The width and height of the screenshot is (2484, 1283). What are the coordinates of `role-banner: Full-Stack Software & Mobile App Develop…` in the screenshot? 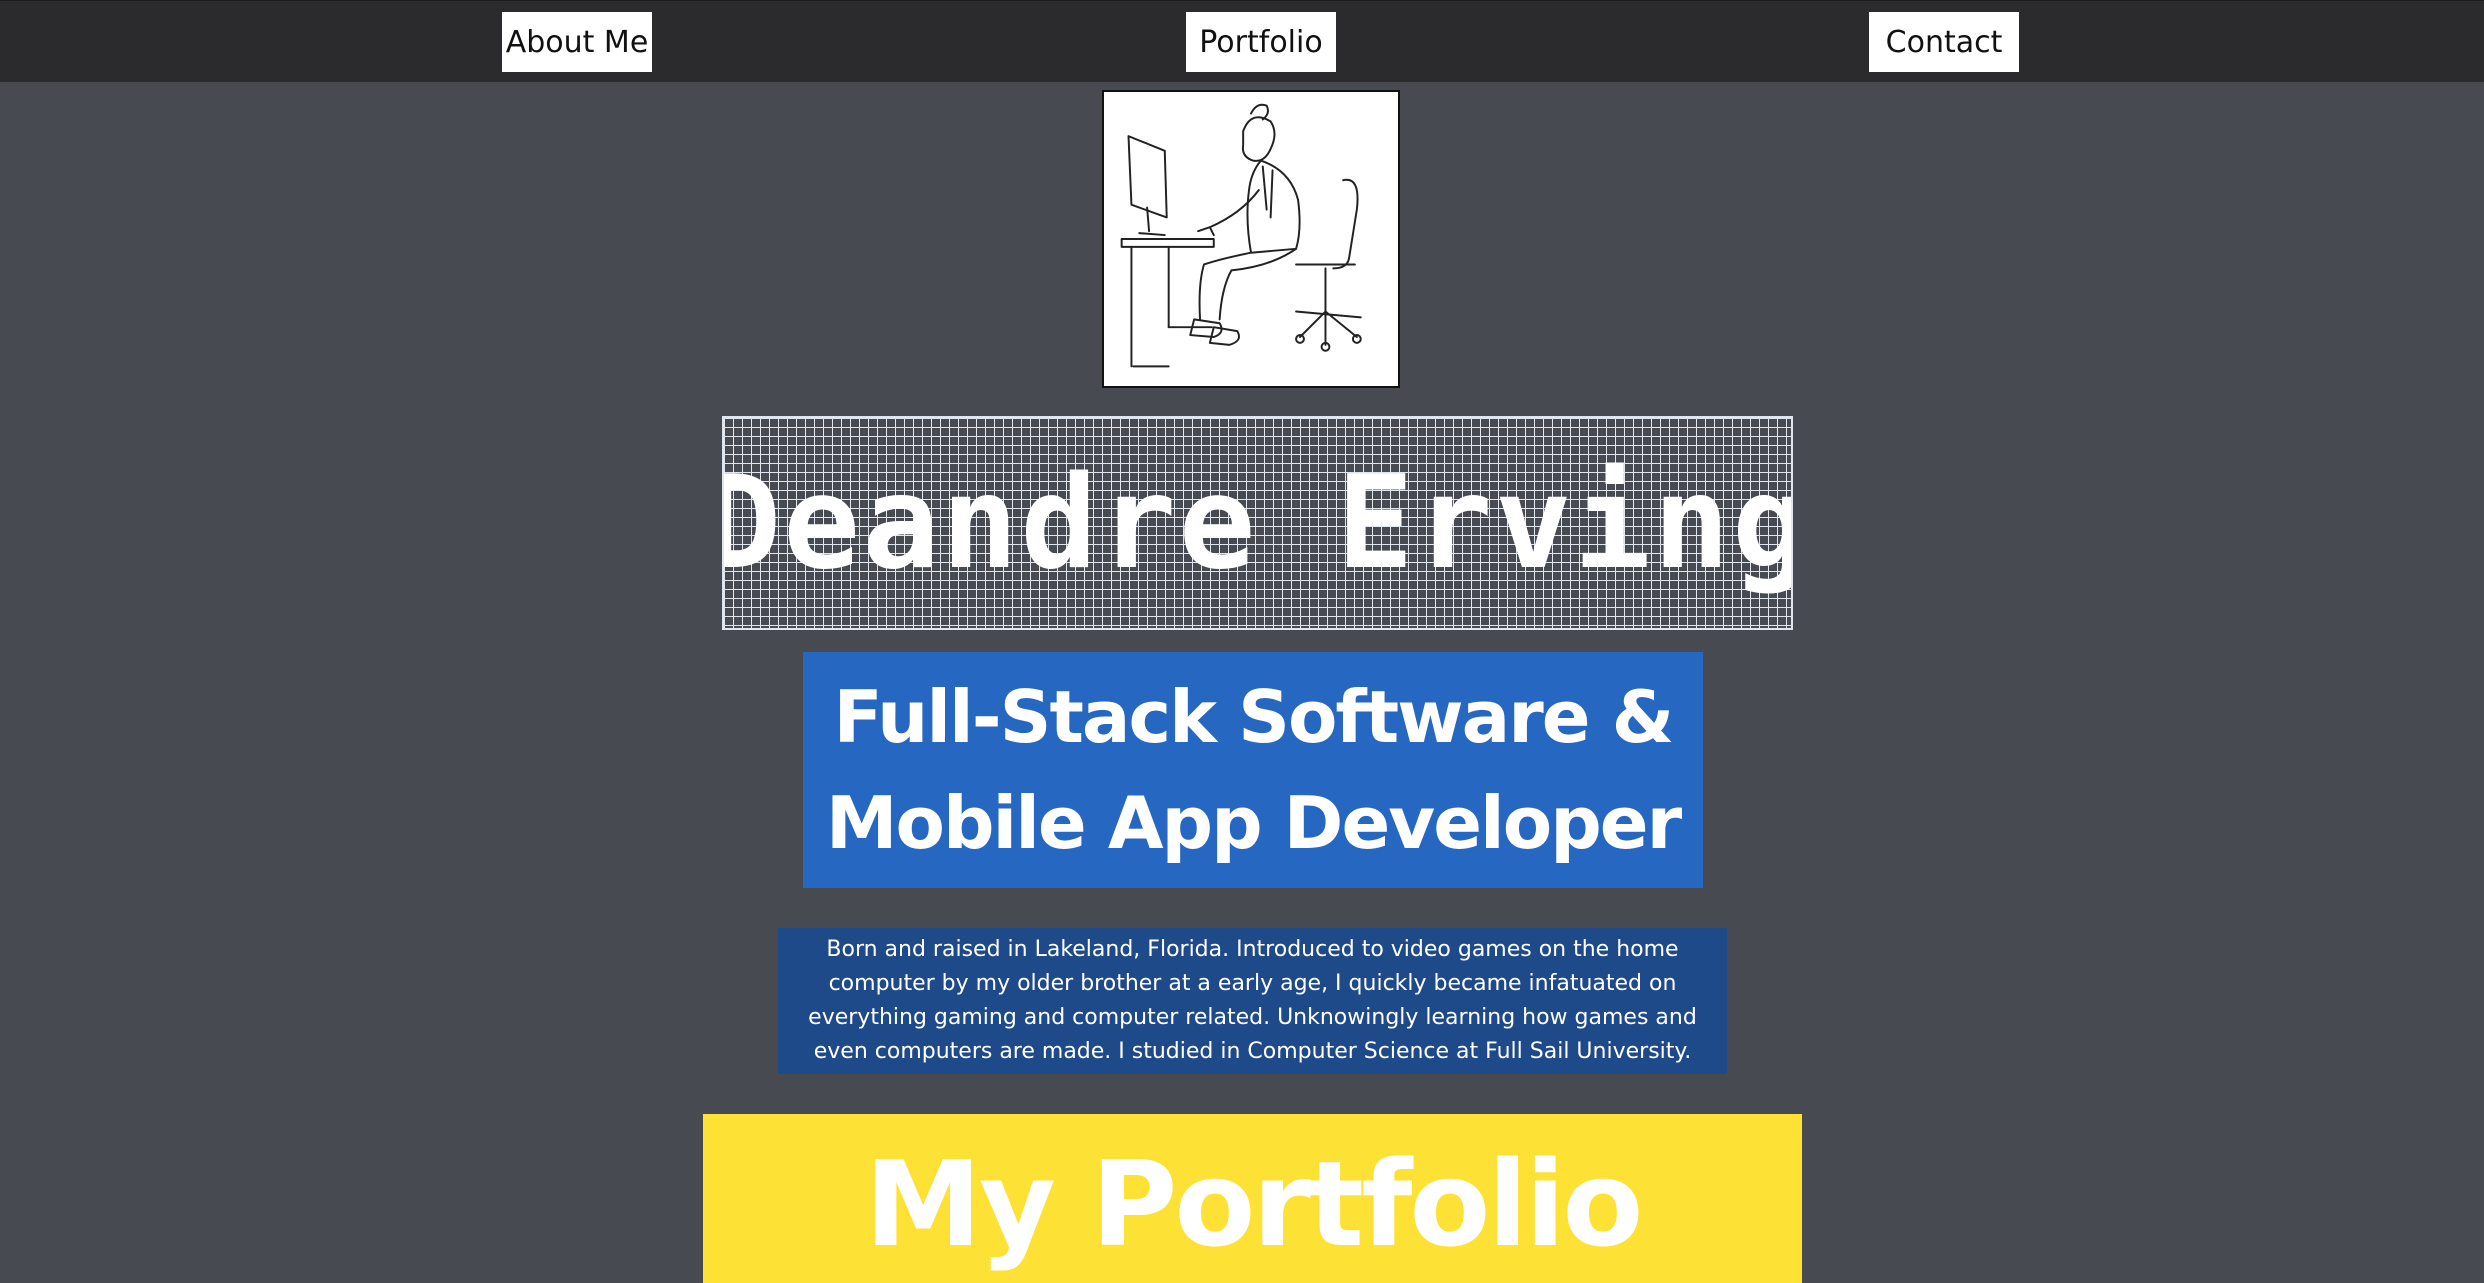 It's located at (1253, 770).